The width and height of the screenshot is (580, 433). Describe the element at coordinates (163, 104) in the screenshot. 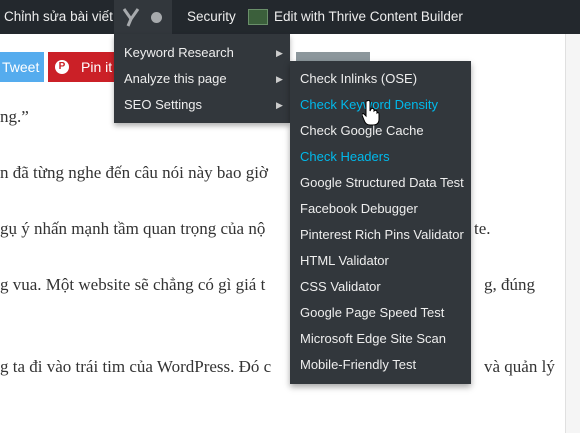

I see `menu-item-label: SEO Settings` at that location.